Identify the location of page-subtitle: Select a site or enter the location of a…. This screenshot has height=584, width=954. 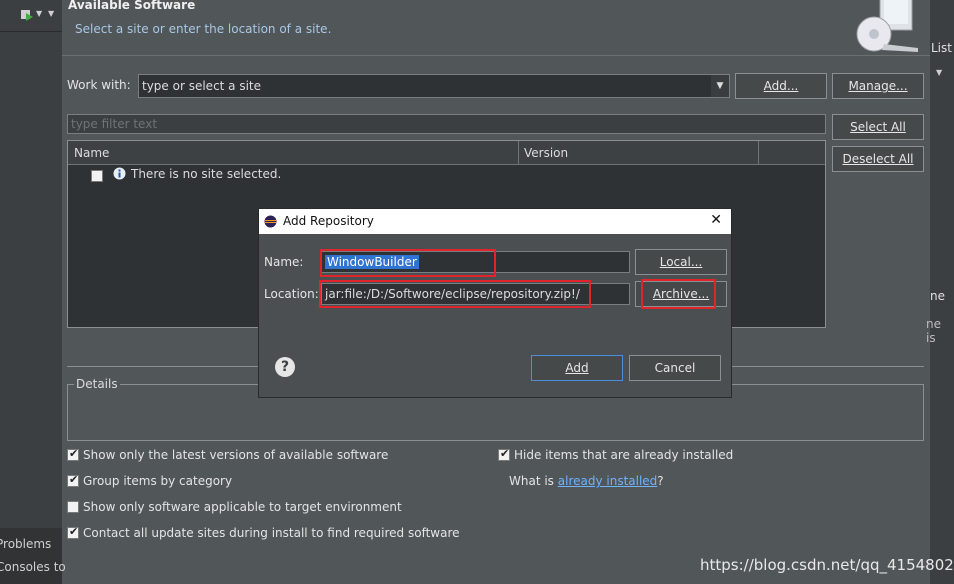
(203, 29).